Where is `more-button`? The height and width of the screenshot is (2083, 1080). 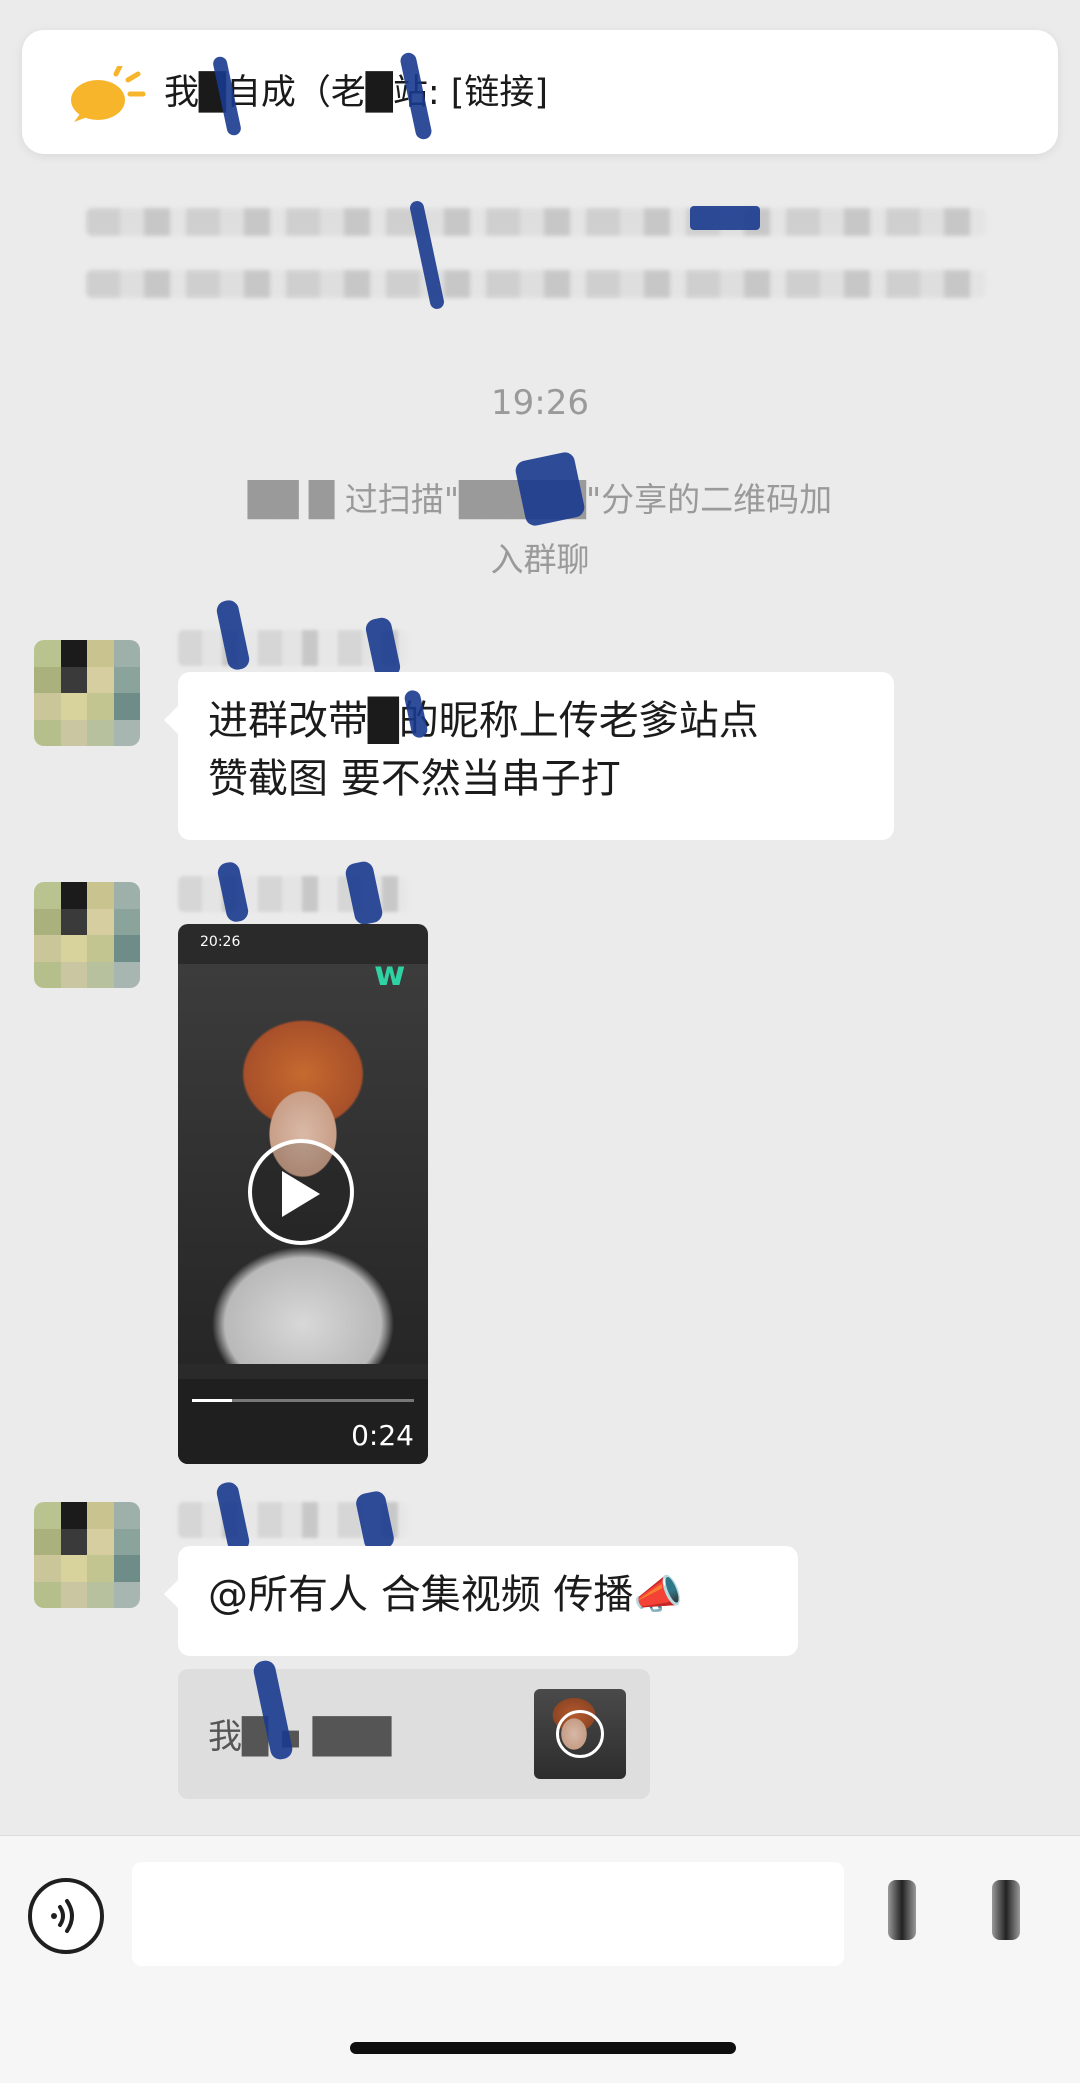 more-button is located at coordinates (1006, 1910).